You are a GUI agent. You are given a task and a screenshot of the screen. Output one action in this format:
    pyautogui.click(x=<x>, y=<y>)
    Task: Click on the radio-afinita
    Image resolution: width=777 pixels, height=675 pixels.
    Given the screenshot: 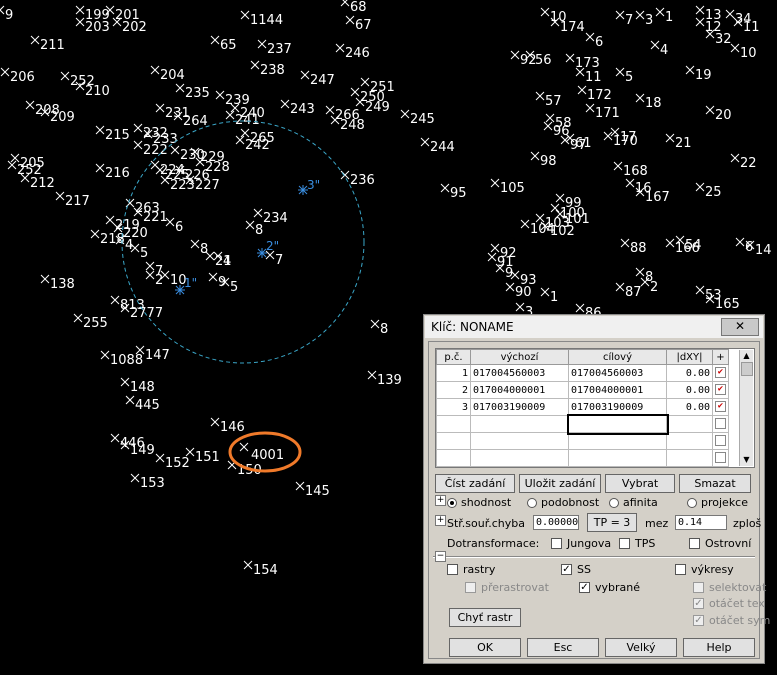 What is the action you would take?
    pyautogui.click(x=614, y=503)
    